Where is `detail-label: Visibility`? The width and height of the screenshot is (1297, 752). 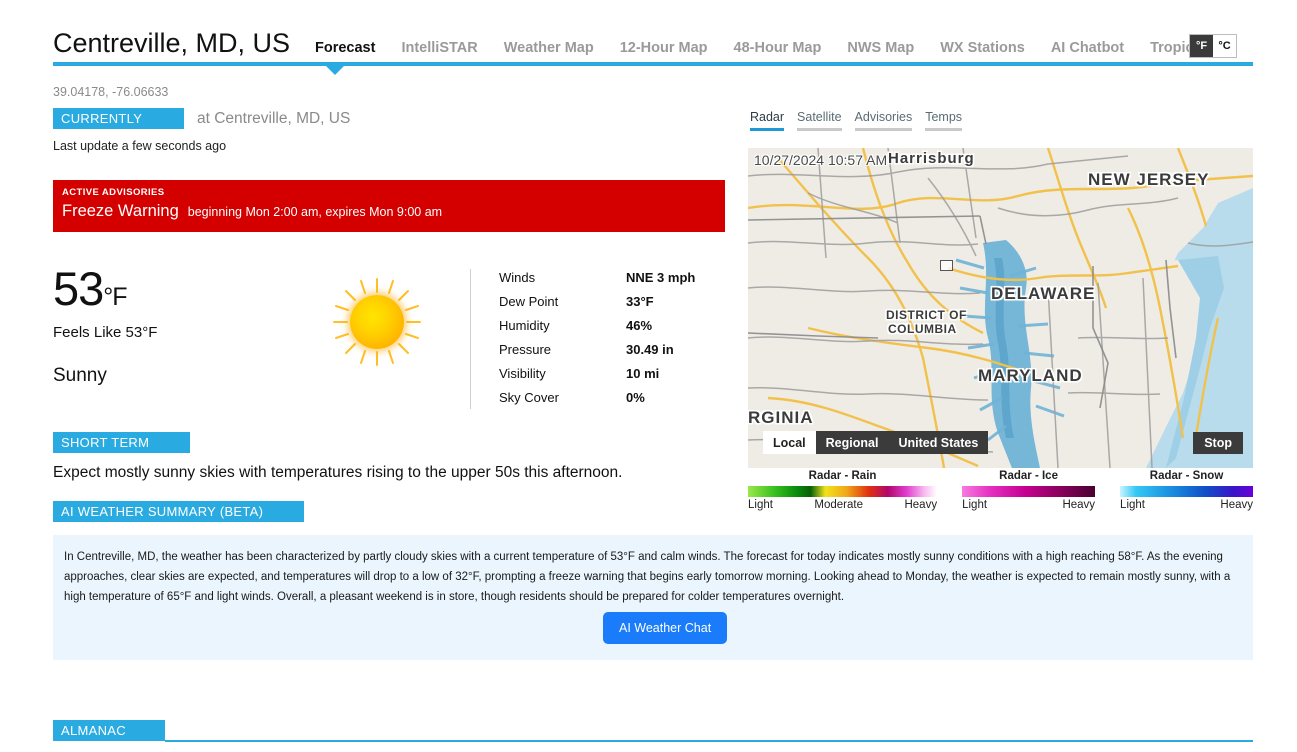
detail-label: Visibility is located at coordinates (522, 373).